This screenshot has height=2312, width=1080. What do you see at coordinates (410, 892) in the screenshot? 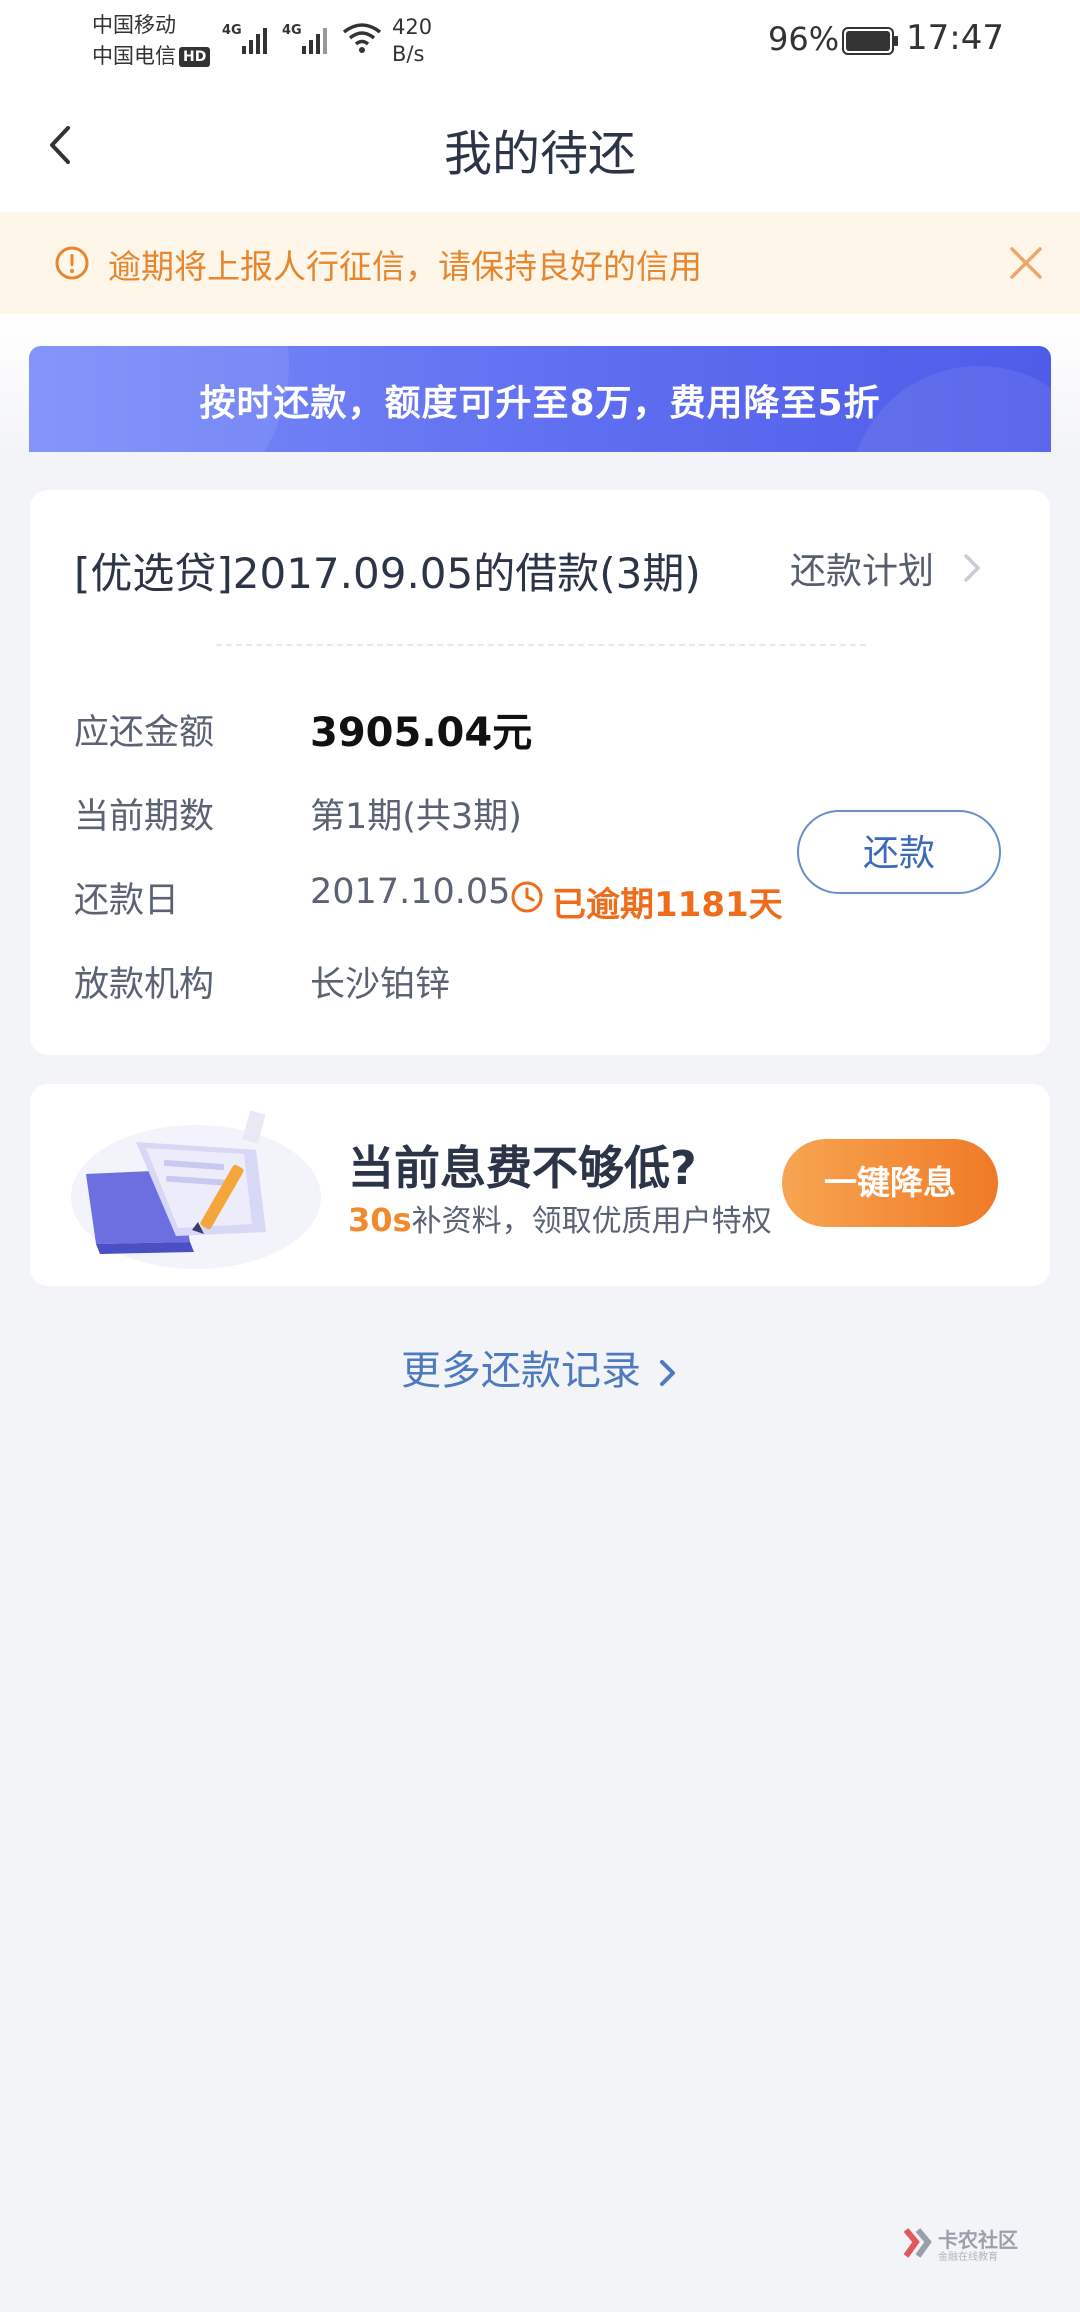
I see `due-date-value: 2017.10.05` at bounding box center [410, 892].